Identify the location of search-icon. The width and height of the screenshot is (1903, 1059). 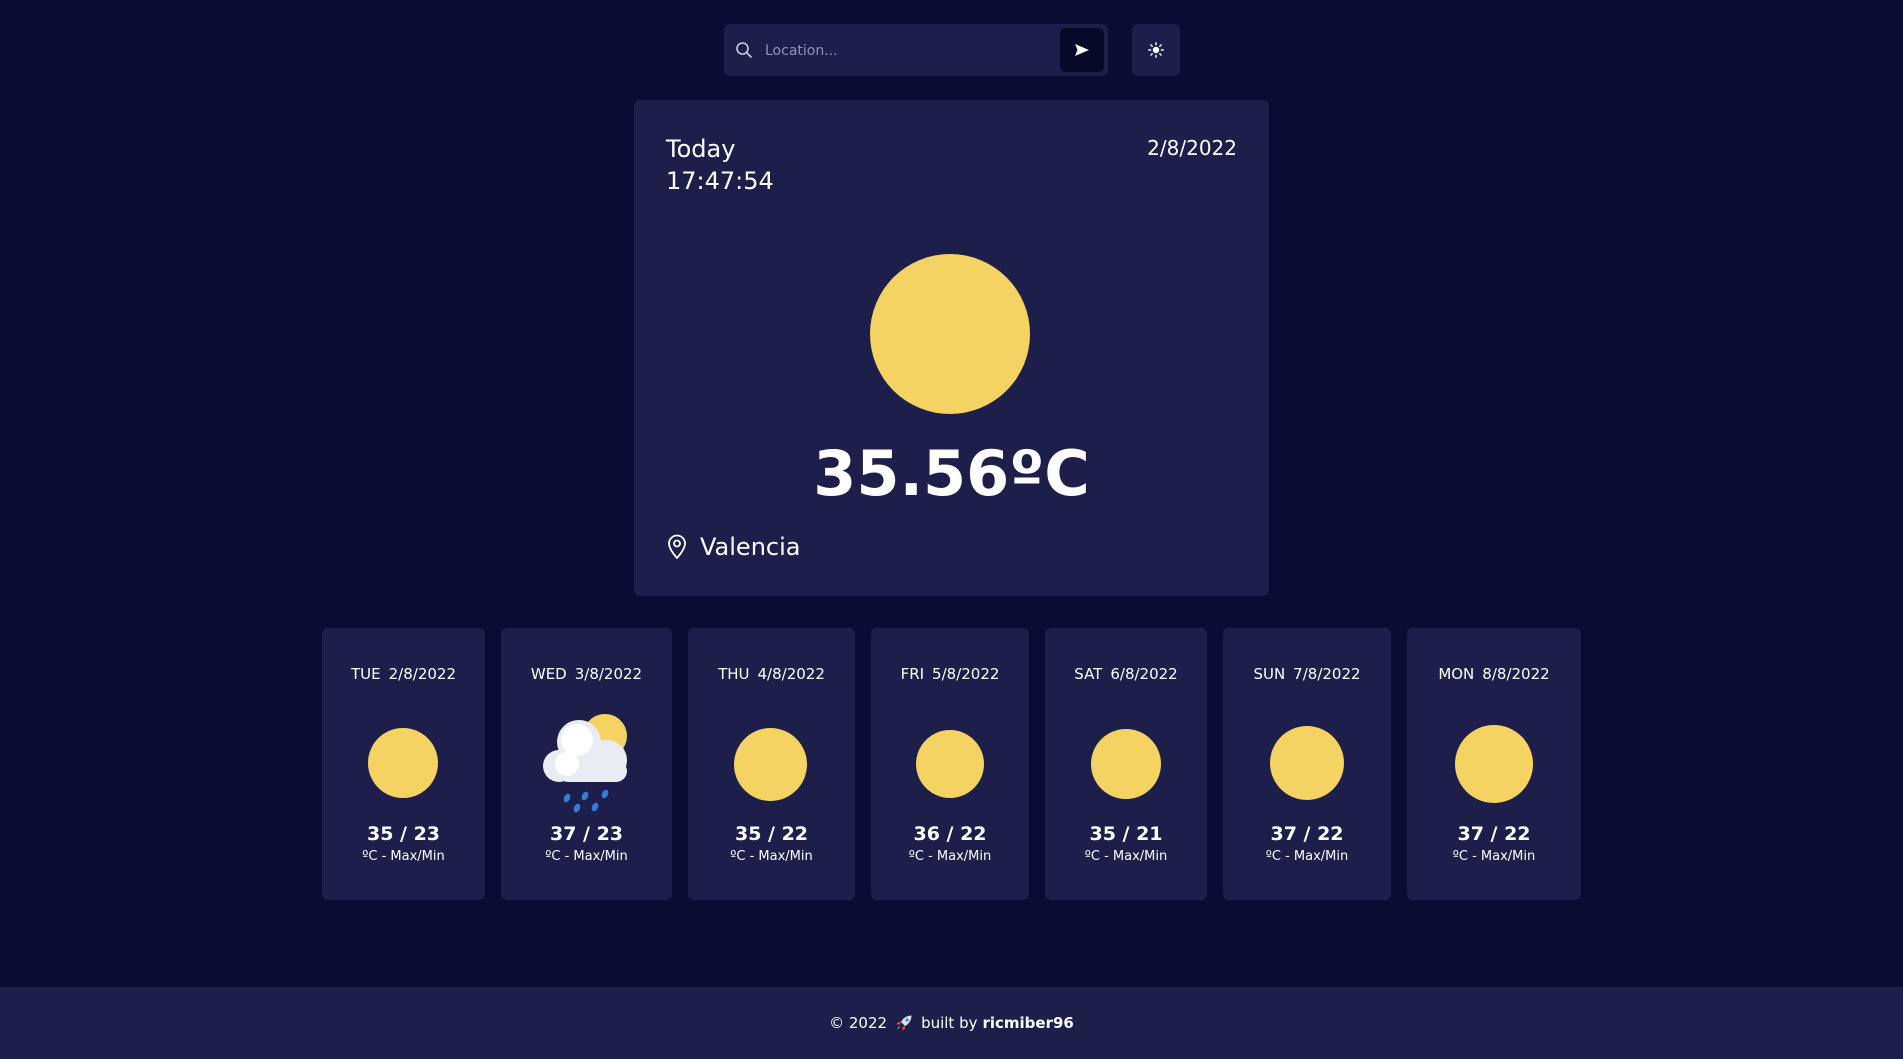
(744, 50).